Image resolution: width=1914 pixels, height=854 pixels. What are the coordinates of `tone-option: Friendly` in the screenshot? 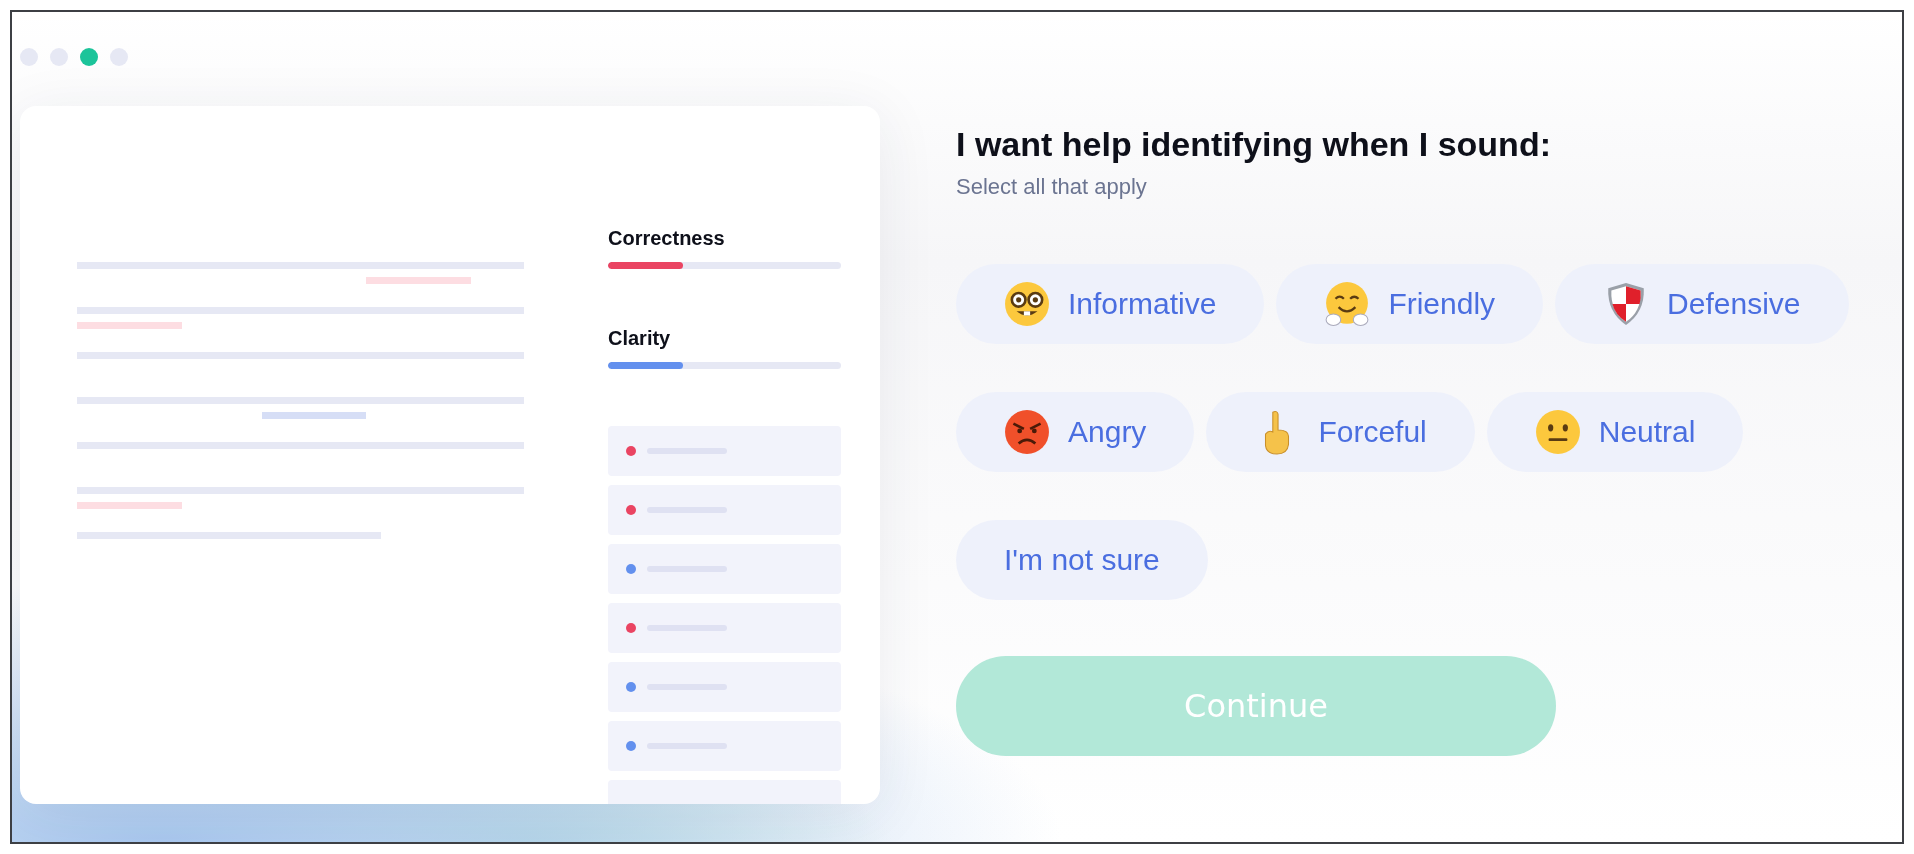 It's located at (1410, 304).